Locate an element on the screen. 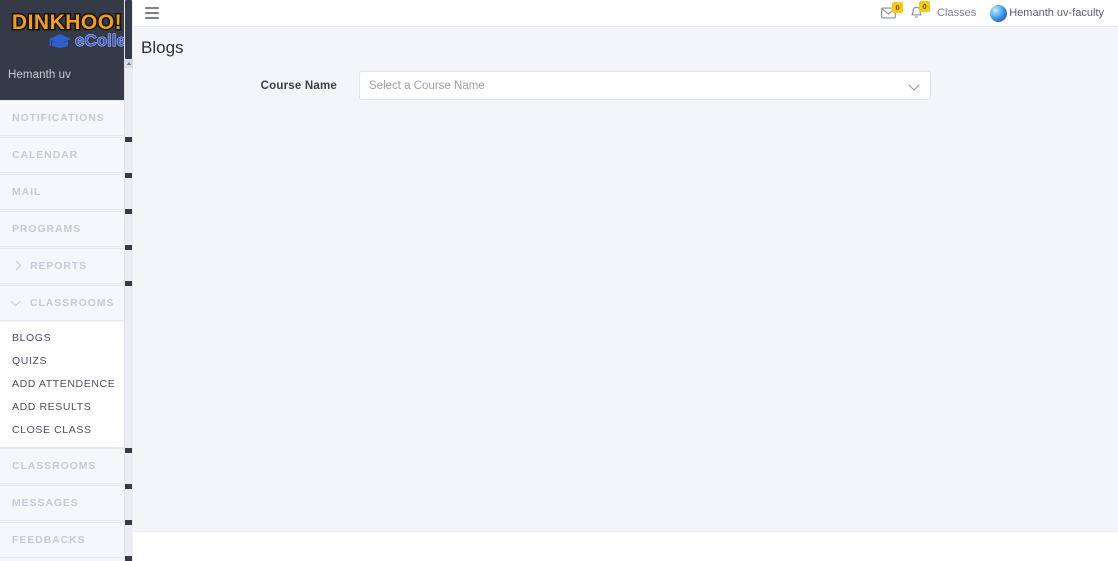  sidebar-item-classrooms: CLASSROOMS is located at coordinates (66, 303).